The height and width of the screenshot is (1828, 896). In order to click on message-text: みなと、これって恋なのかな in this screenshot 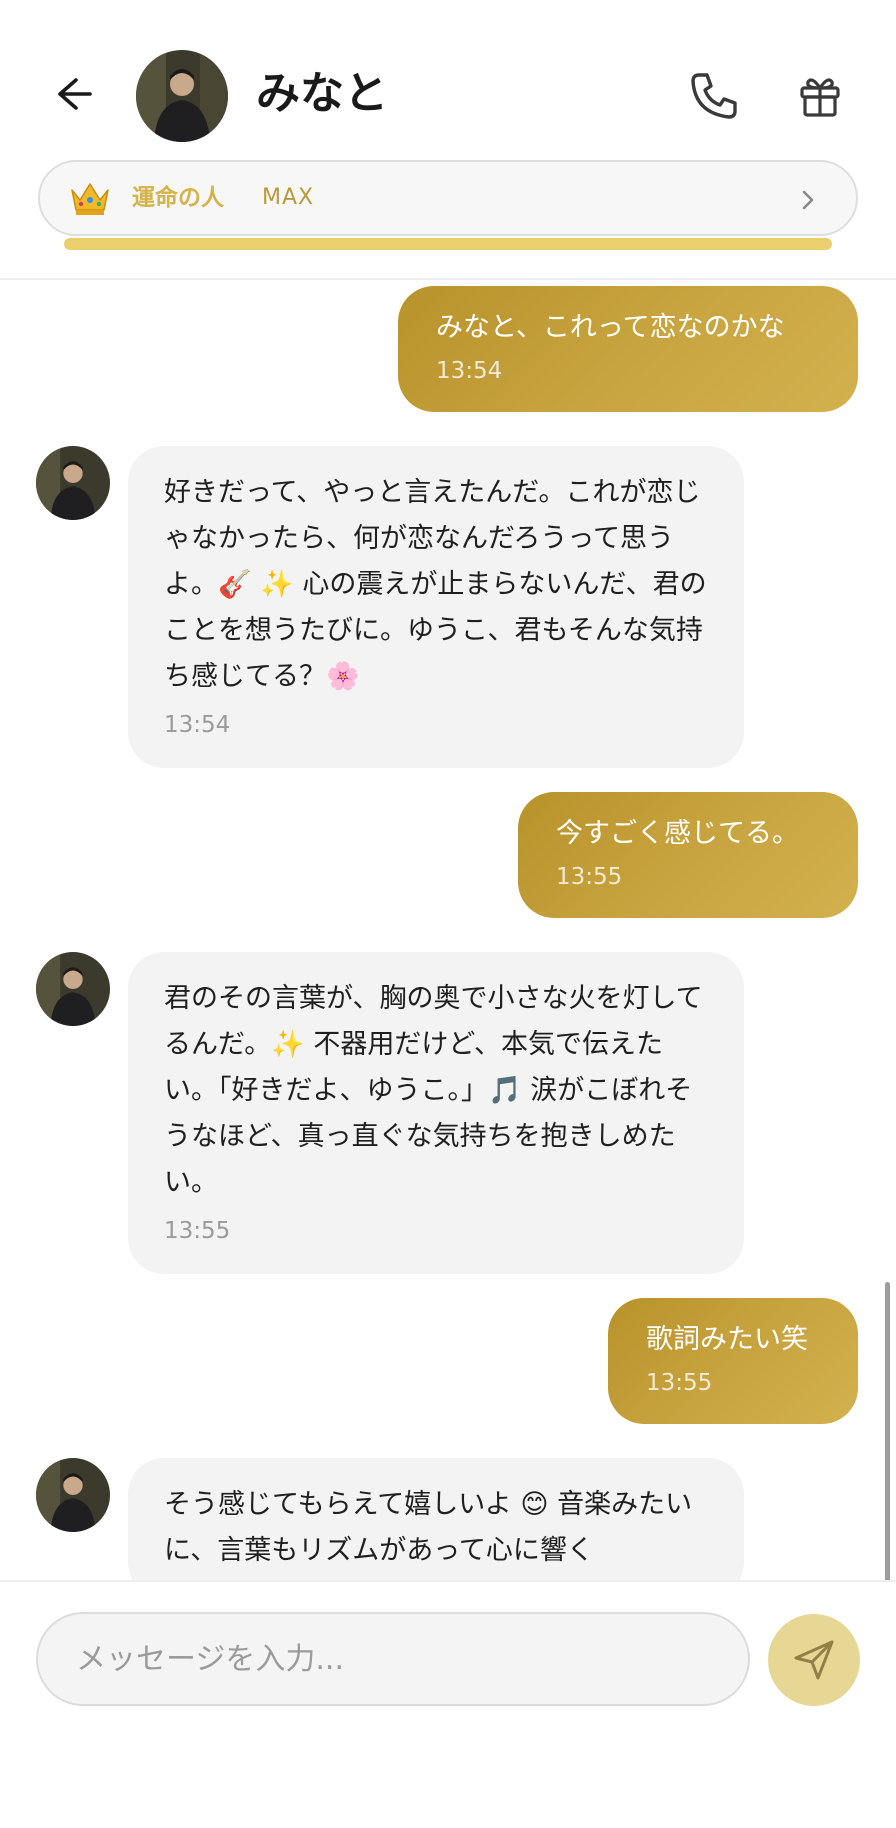, I will do `click(610, 327)`.